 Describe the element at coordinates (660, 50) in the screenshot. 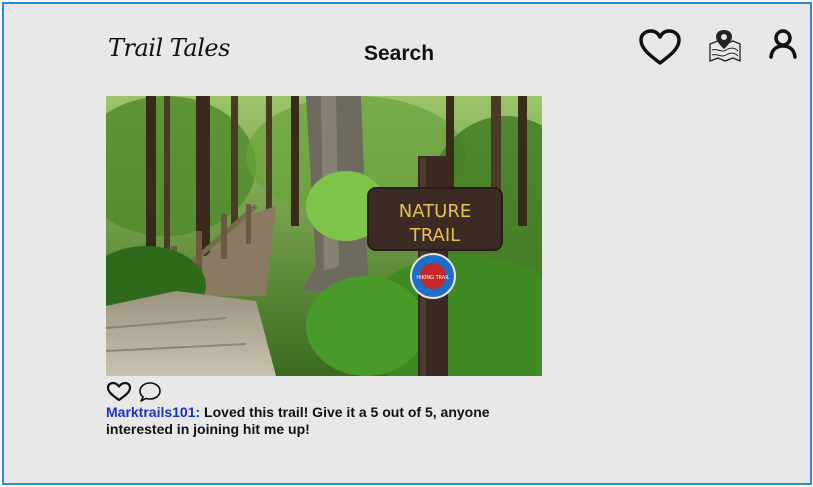

I see `heart-icon` at that location.